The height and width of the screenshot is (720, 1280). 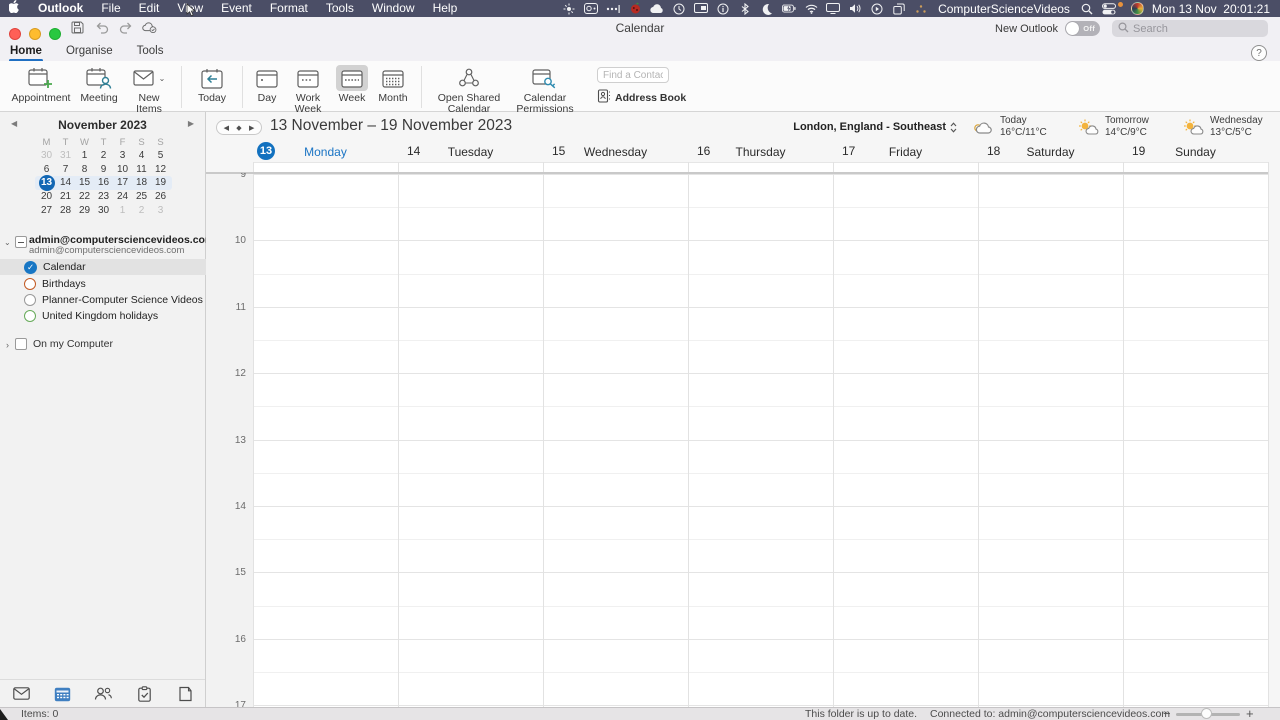 I want to click on day-header: 15 Wednesday, so click(x=615, y=151).